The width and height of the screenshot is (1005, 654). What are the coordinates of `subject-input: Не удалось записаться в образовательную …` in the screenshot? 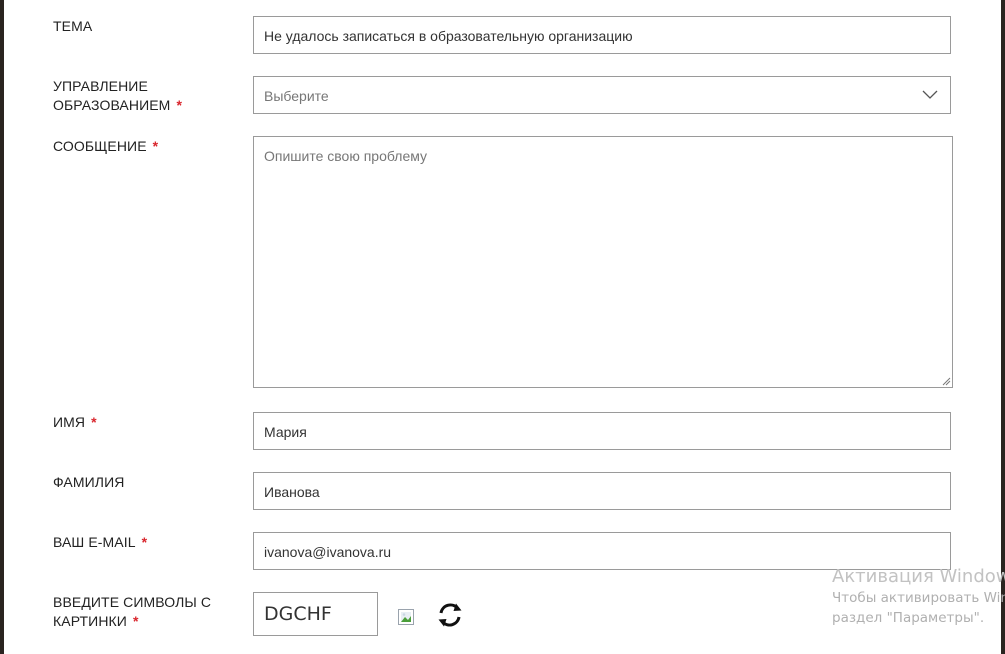 It's located at (602, 35).